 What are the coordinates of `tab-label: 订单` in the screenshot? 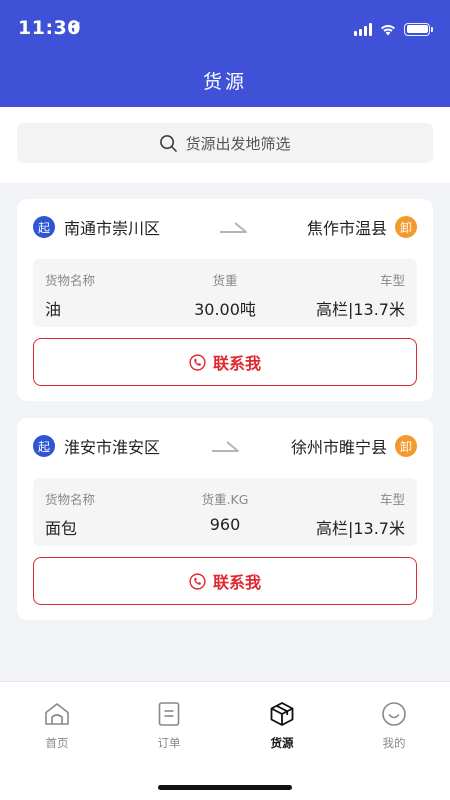 It's located at (169, 743).